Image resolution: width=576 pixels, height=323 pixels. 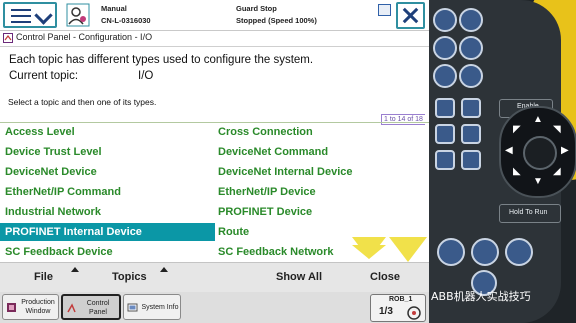 I want to click on joystick-knob, so click(x=540, y=153).